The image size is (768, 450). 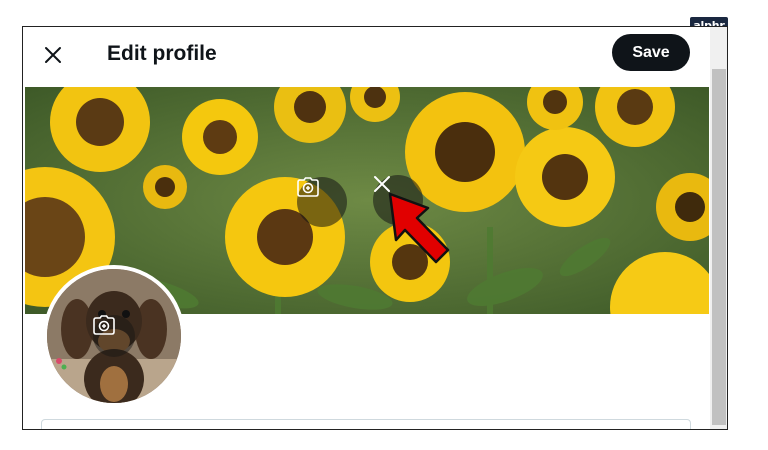 What do you see at coordinates (719, 247) in the screenshot?
I see `scrollbar-thumb` at bounding box center [719, 247].